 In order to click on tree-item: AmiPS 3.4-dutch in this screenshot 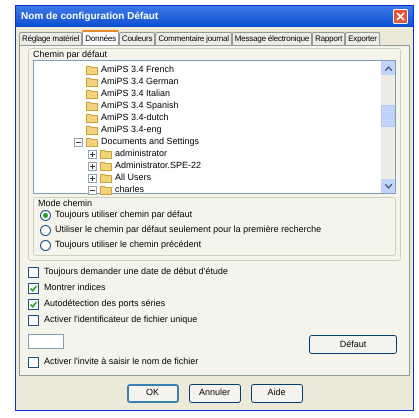, I will do `click(135, 118)`.